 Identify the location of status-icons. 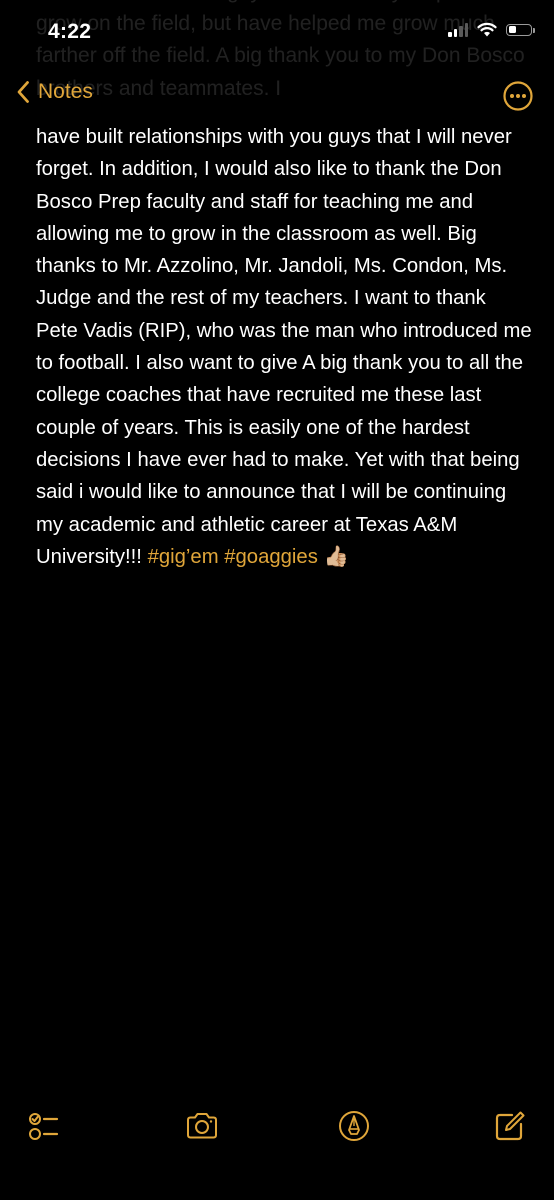
(491, 29).